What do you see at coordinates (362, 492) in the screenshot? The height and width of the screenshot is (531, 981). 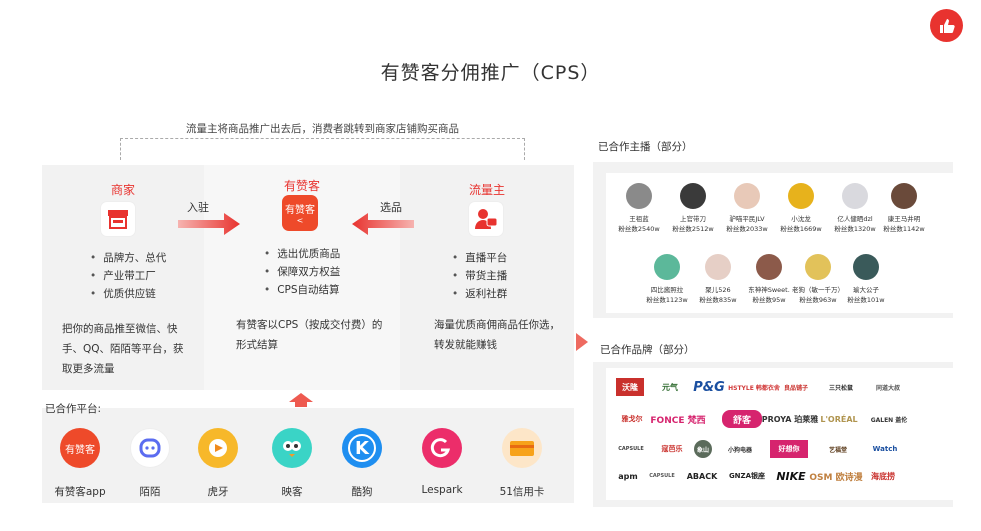 I see `platform-label: 酷狗` at bounding box center [362, 492].